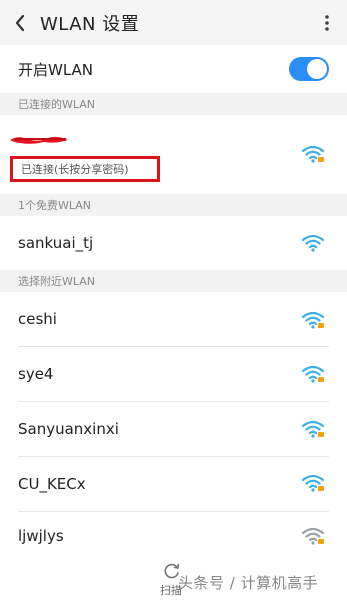 This screenshot has width=347, height=600. What do you see at coordinates (173, 69) in the screenshot?
I see `wlan-toggle-row: 开启WLAN` at bounding box center [173, 69].